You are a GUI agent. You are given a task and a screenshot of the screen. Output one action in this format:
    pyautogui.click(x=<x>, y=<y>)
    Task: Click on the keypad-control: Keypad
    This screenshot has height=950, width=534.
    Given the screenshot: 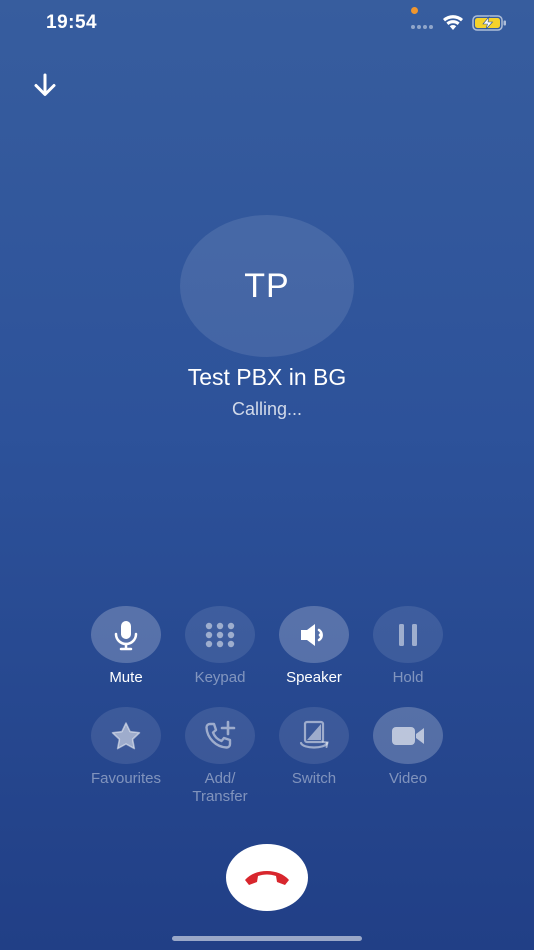 What is the action you would take?
    pyautogui.click(x=220, y=646)
    